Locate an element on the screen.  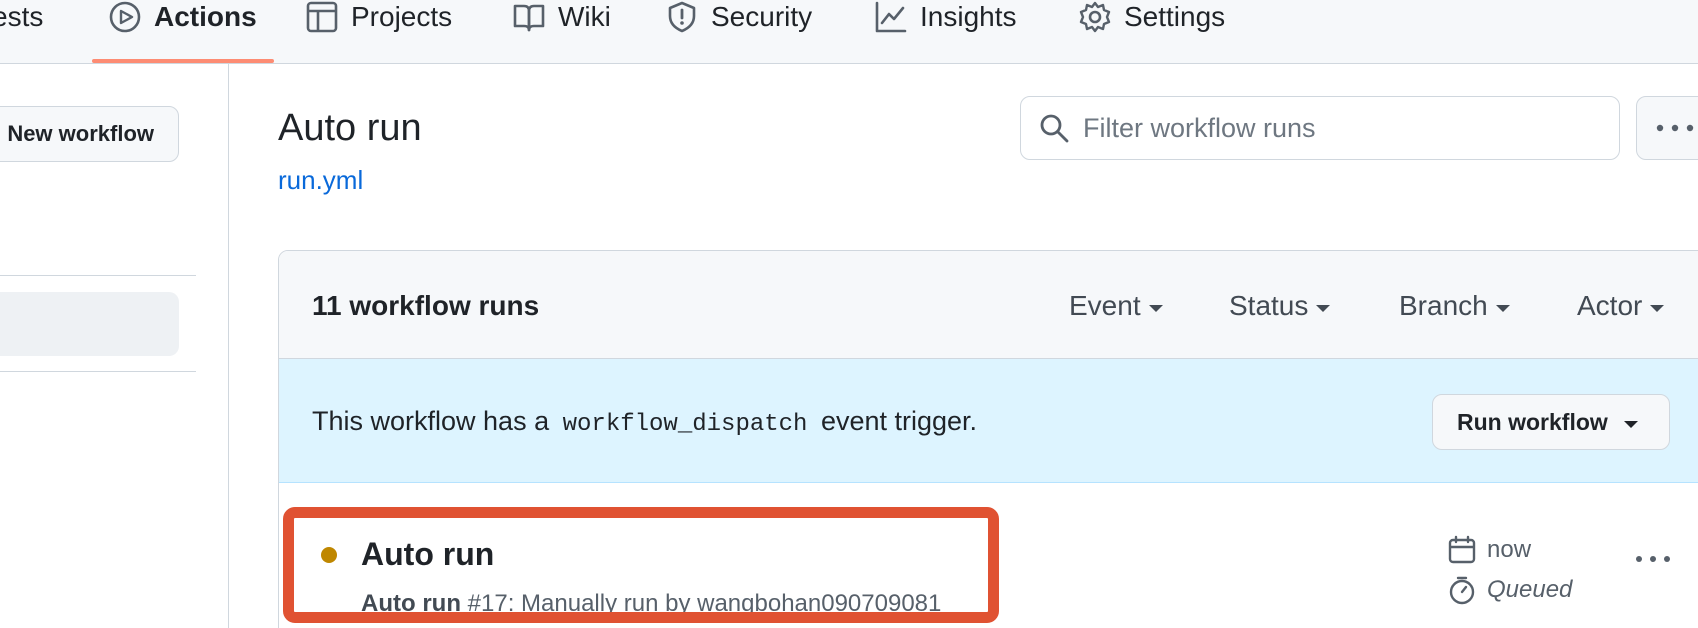
workflows-sidebar: New workflow is located at coordinates (114, 346).